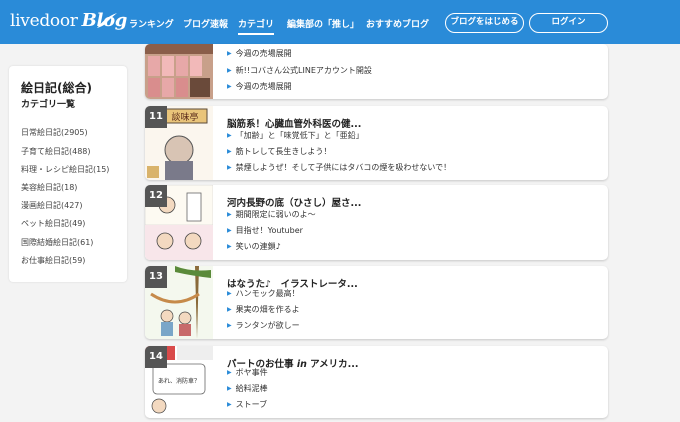  What do you see at coordinates (484, 23) in the screenshot?
I see `start-blog-button: ブログをはじめる` at bounding box center [484, 23].